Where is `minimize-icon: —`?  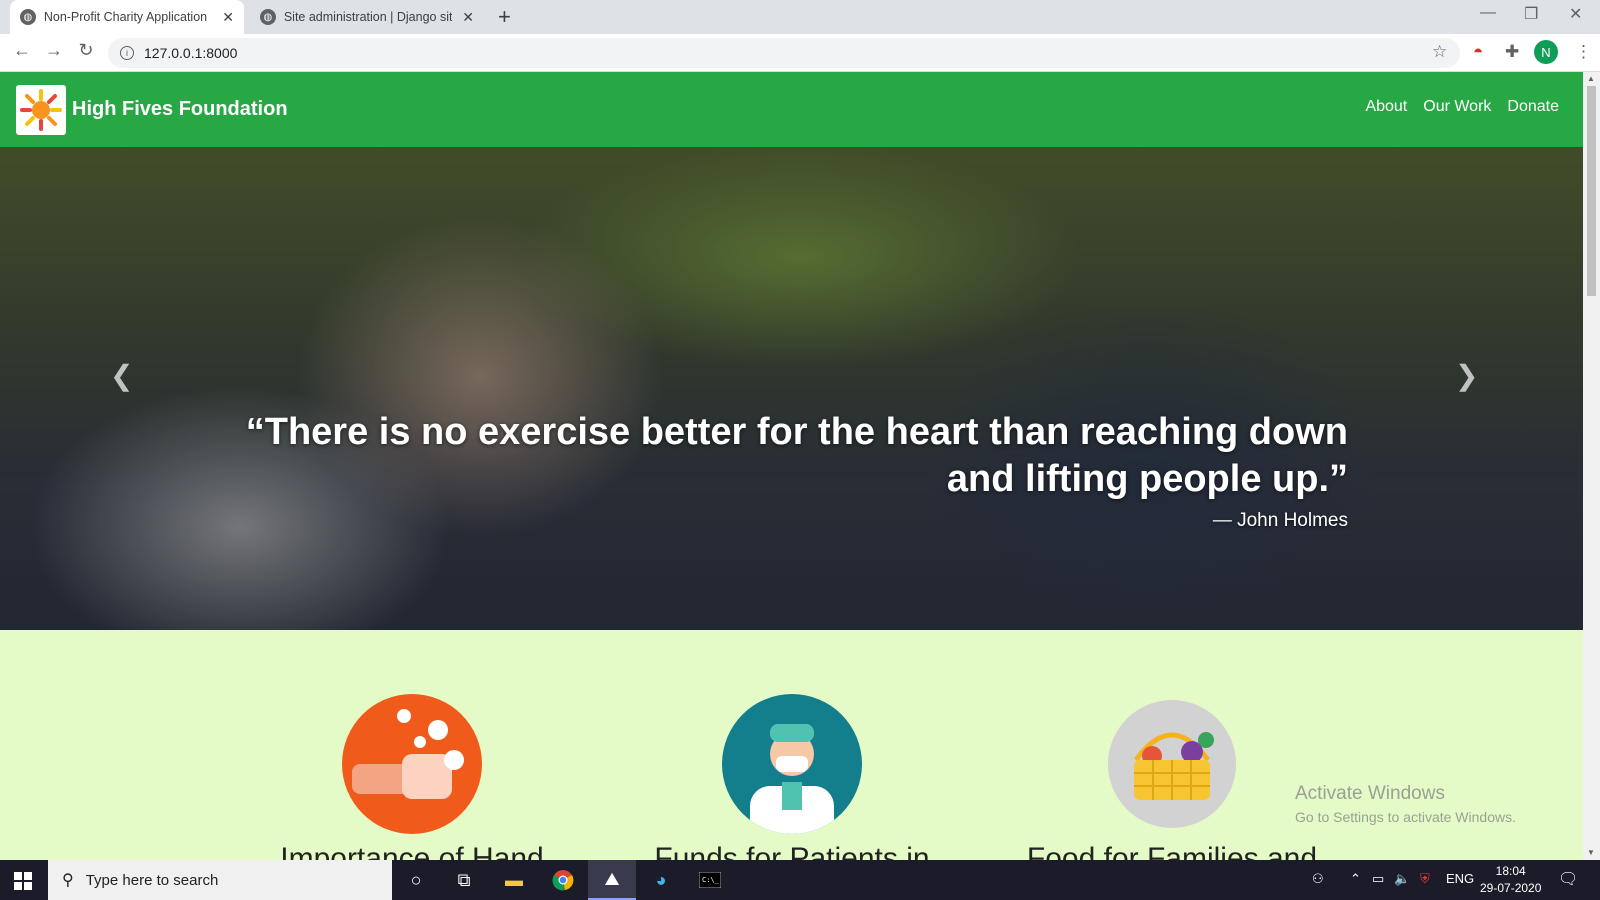
minimize-icon: — is located at coordinates (1488, 13).